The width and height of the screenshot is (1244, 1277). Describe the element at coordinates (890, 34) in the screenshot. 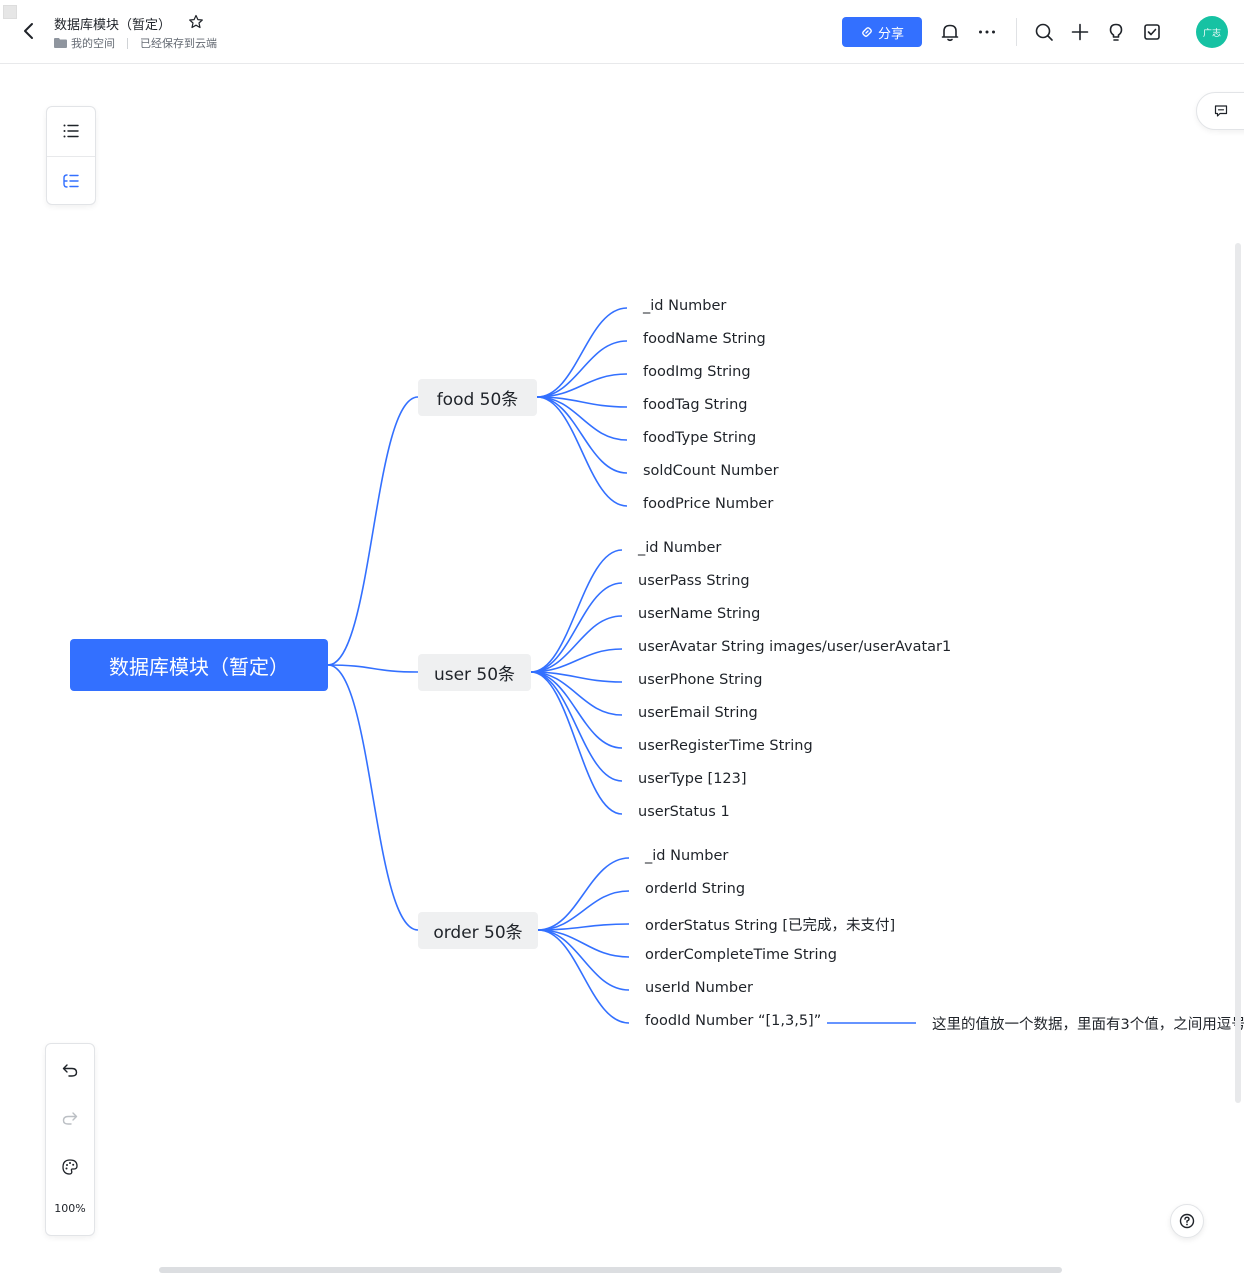

I see `share-label: 分享` at that location.